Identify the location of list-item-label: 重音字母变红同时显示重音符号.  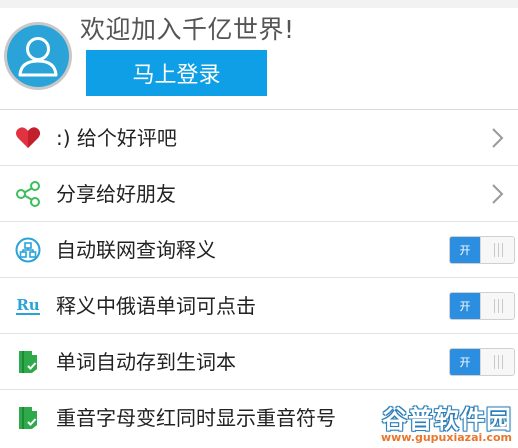
(196, 418).